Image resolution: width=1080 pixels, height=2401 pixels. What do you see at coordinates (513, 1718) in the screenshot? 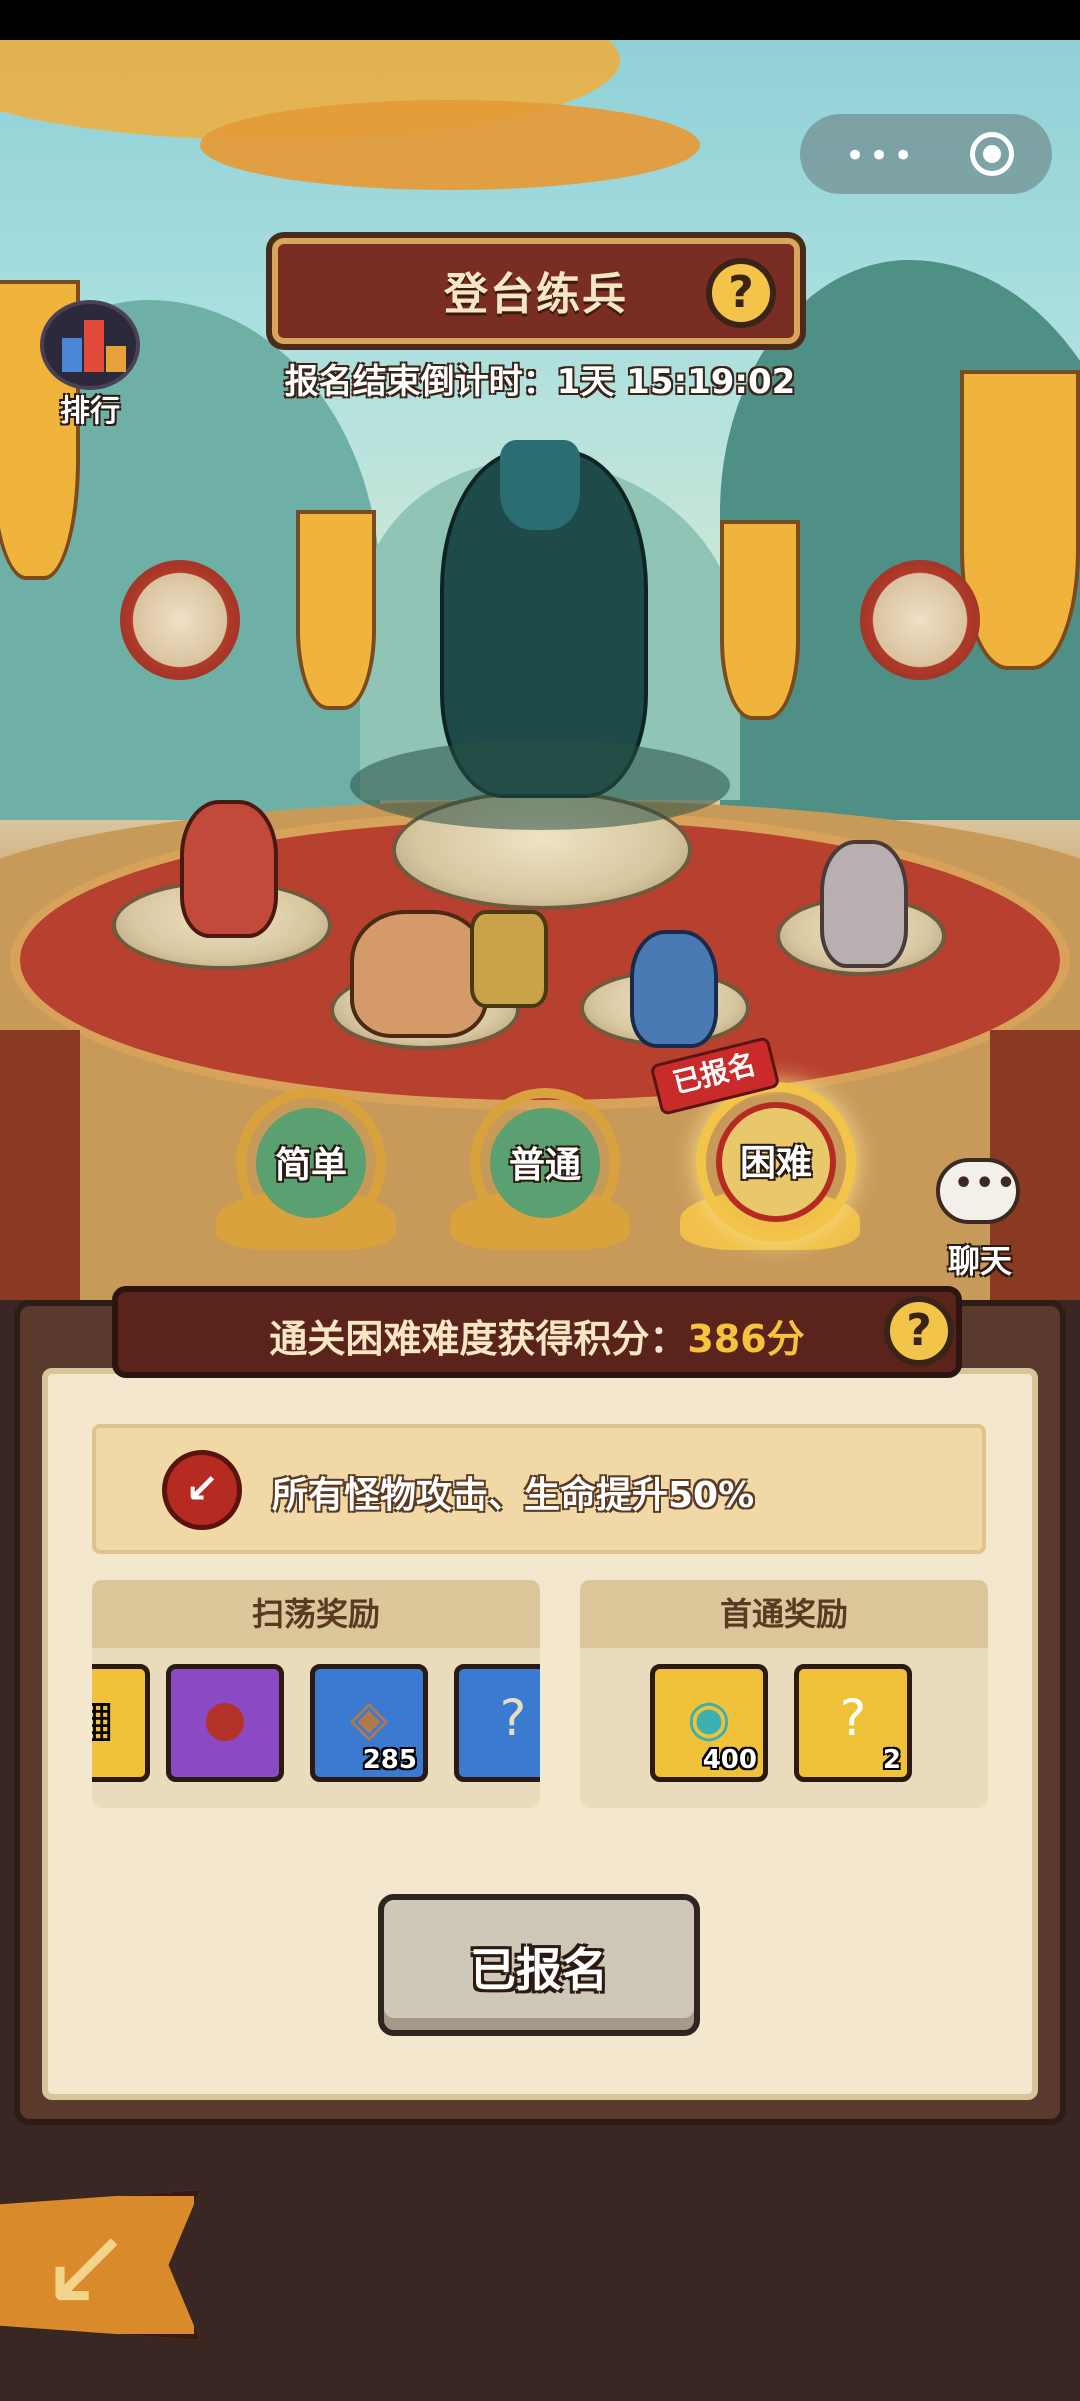
I see `scroll-icon: ?` at bounding box center [513, 1718].